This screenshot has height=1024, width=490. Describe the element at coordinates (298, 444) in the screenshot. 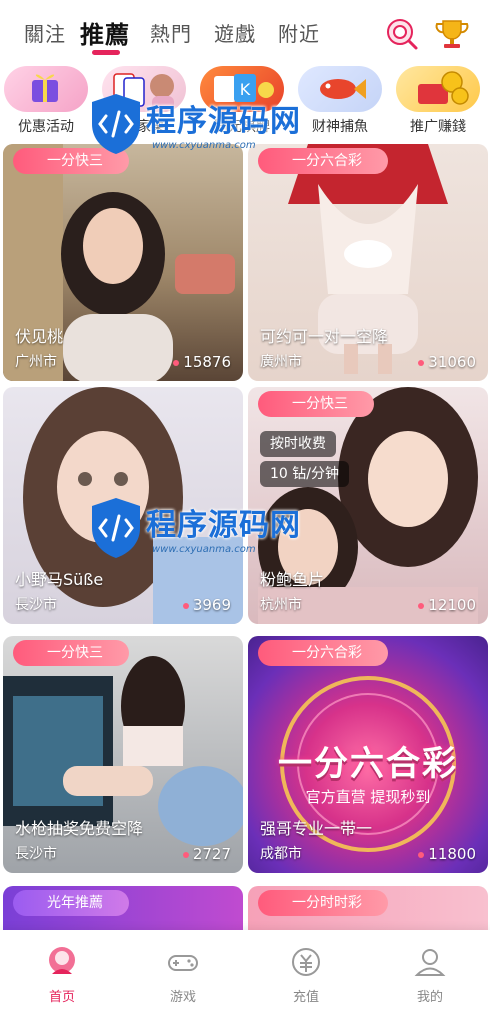

I see `billing-badge: 按时收费` at that location.